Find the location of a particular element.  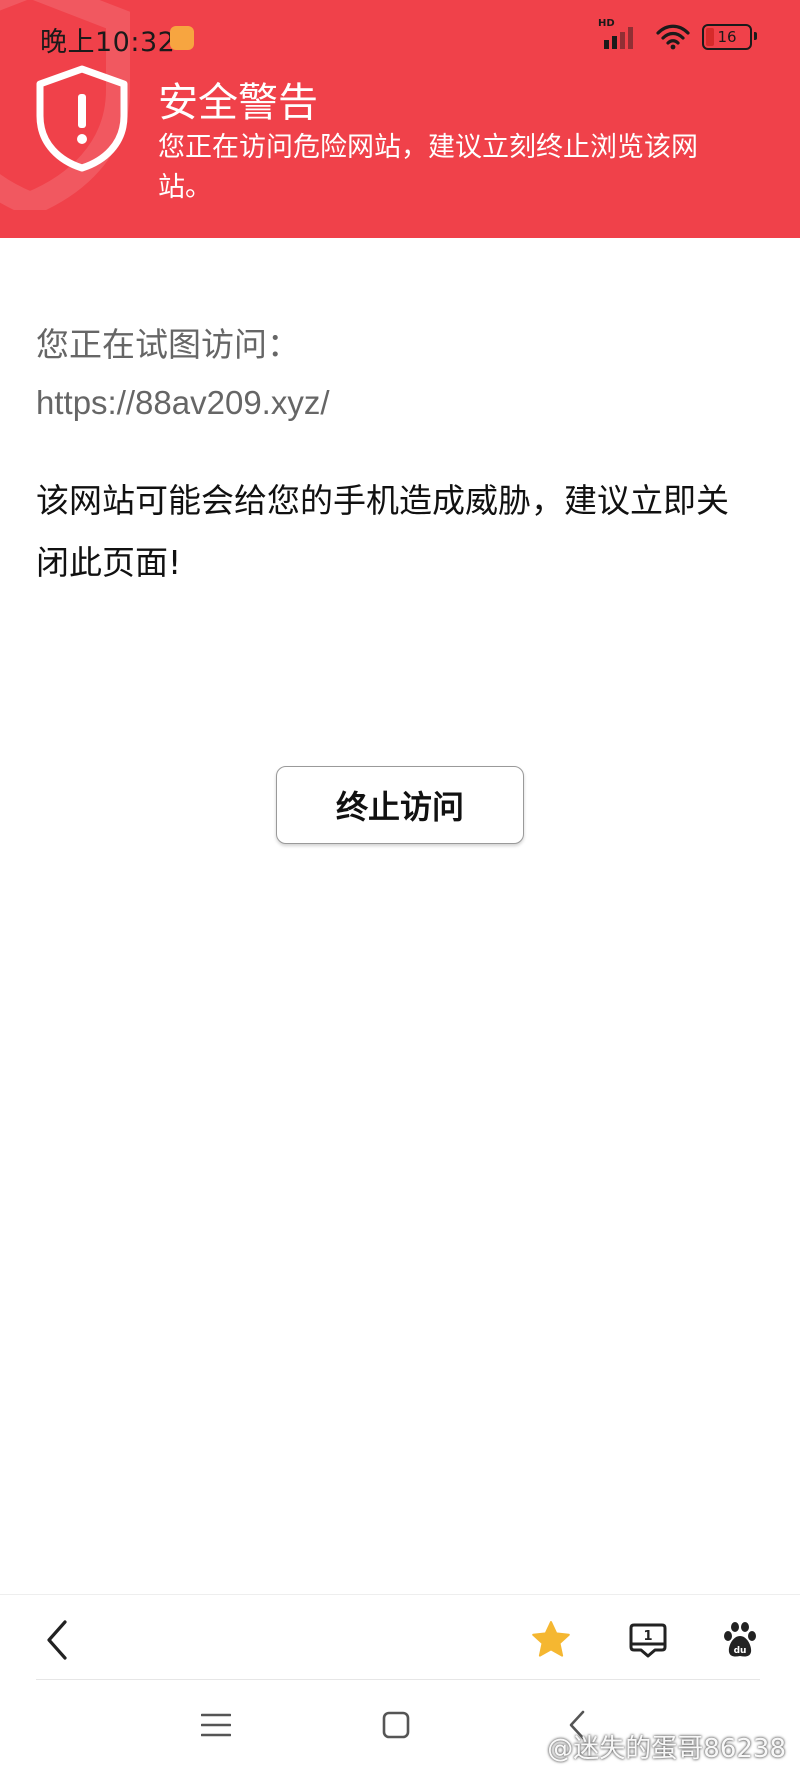

menu-icon is located at coordinates (216, 1725).